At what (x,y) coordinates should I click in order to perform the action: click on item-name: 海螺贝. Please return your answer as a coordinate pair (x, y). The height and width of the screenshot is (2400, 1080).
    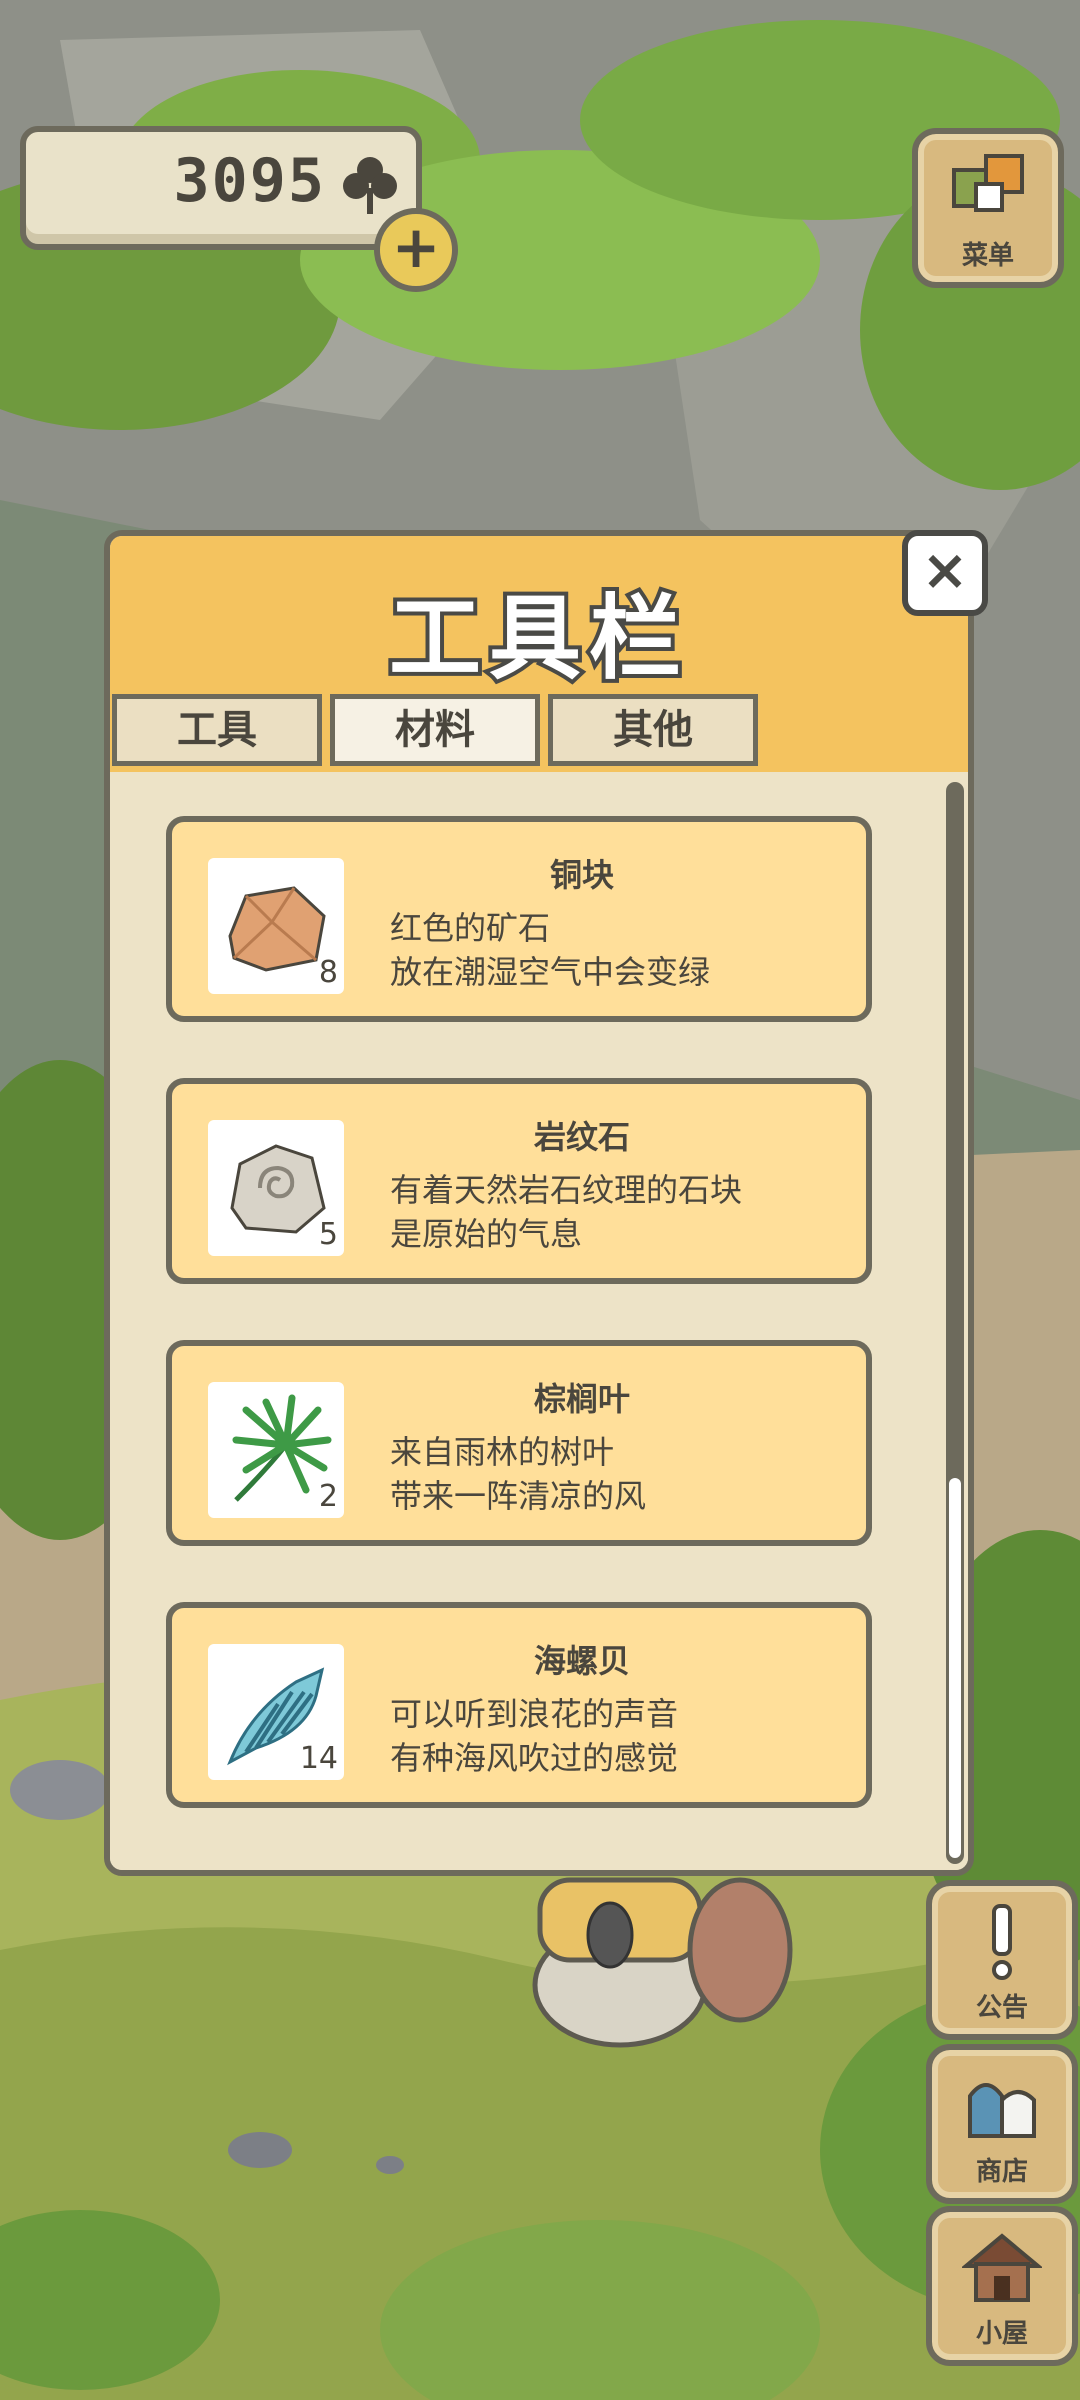
    Looking at the image, I should click on (581, 1661).